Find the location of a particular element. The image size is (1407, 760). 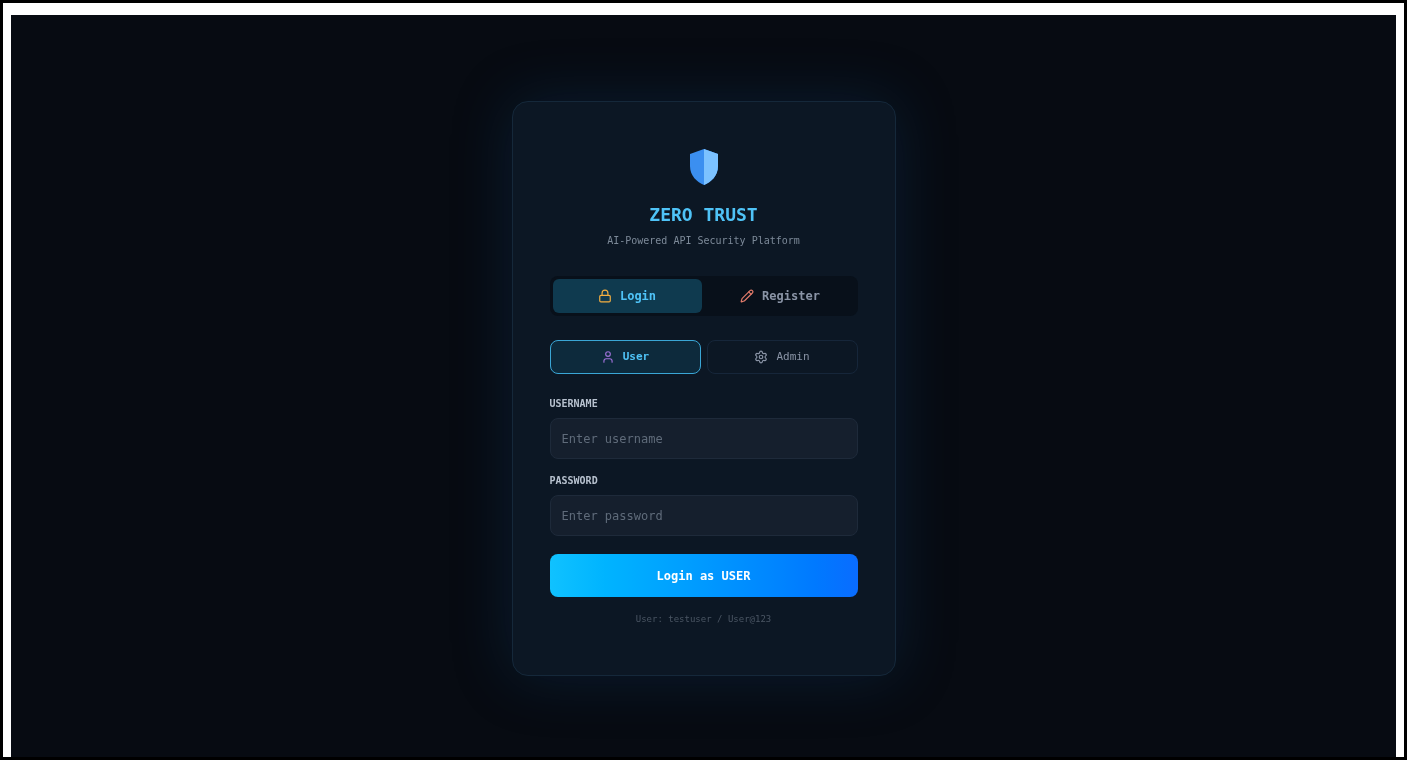

login-button: Login as USER is located at coordinates (703, 575).